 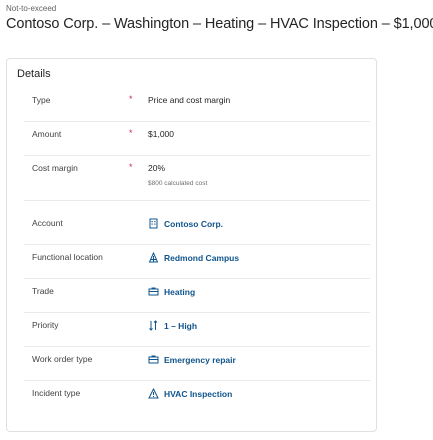 I want to click on account-icon, so click(x=153, y=223).